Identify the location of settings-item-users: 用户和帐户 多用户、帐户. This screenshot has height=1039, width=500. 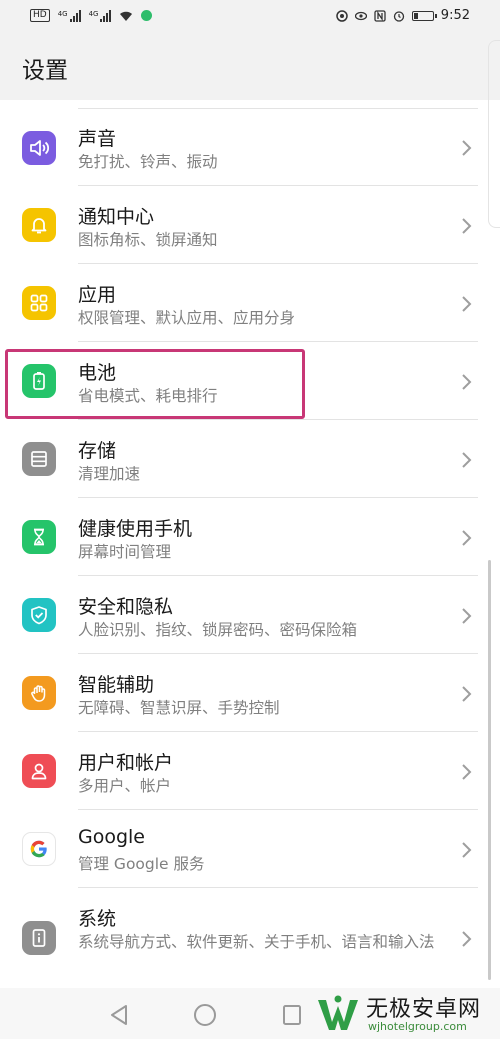
(250, 771).